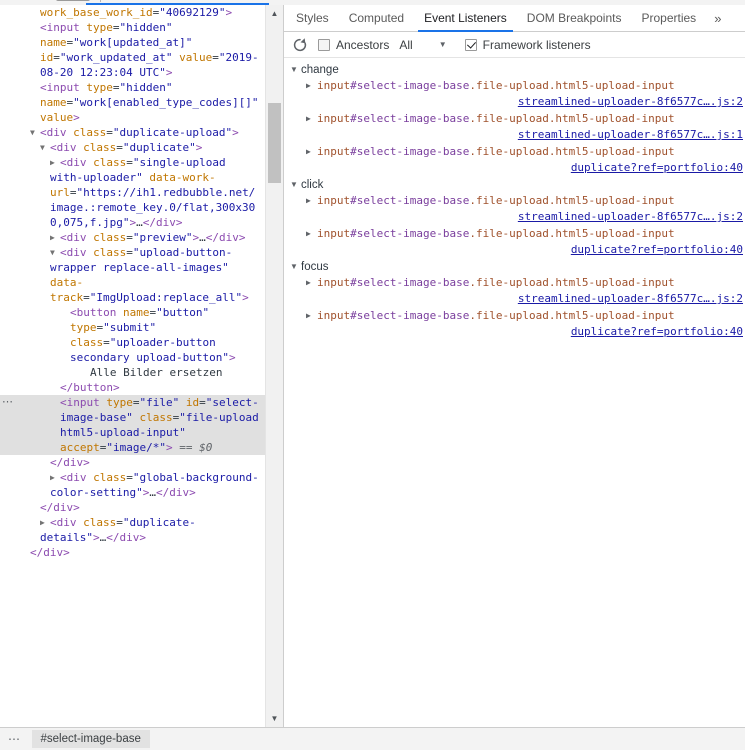 This screenshot has width=745, height=750. Describe the element at coordinates (146, 87) in the screenshot. I see `token-val: "hidden"` at that location.